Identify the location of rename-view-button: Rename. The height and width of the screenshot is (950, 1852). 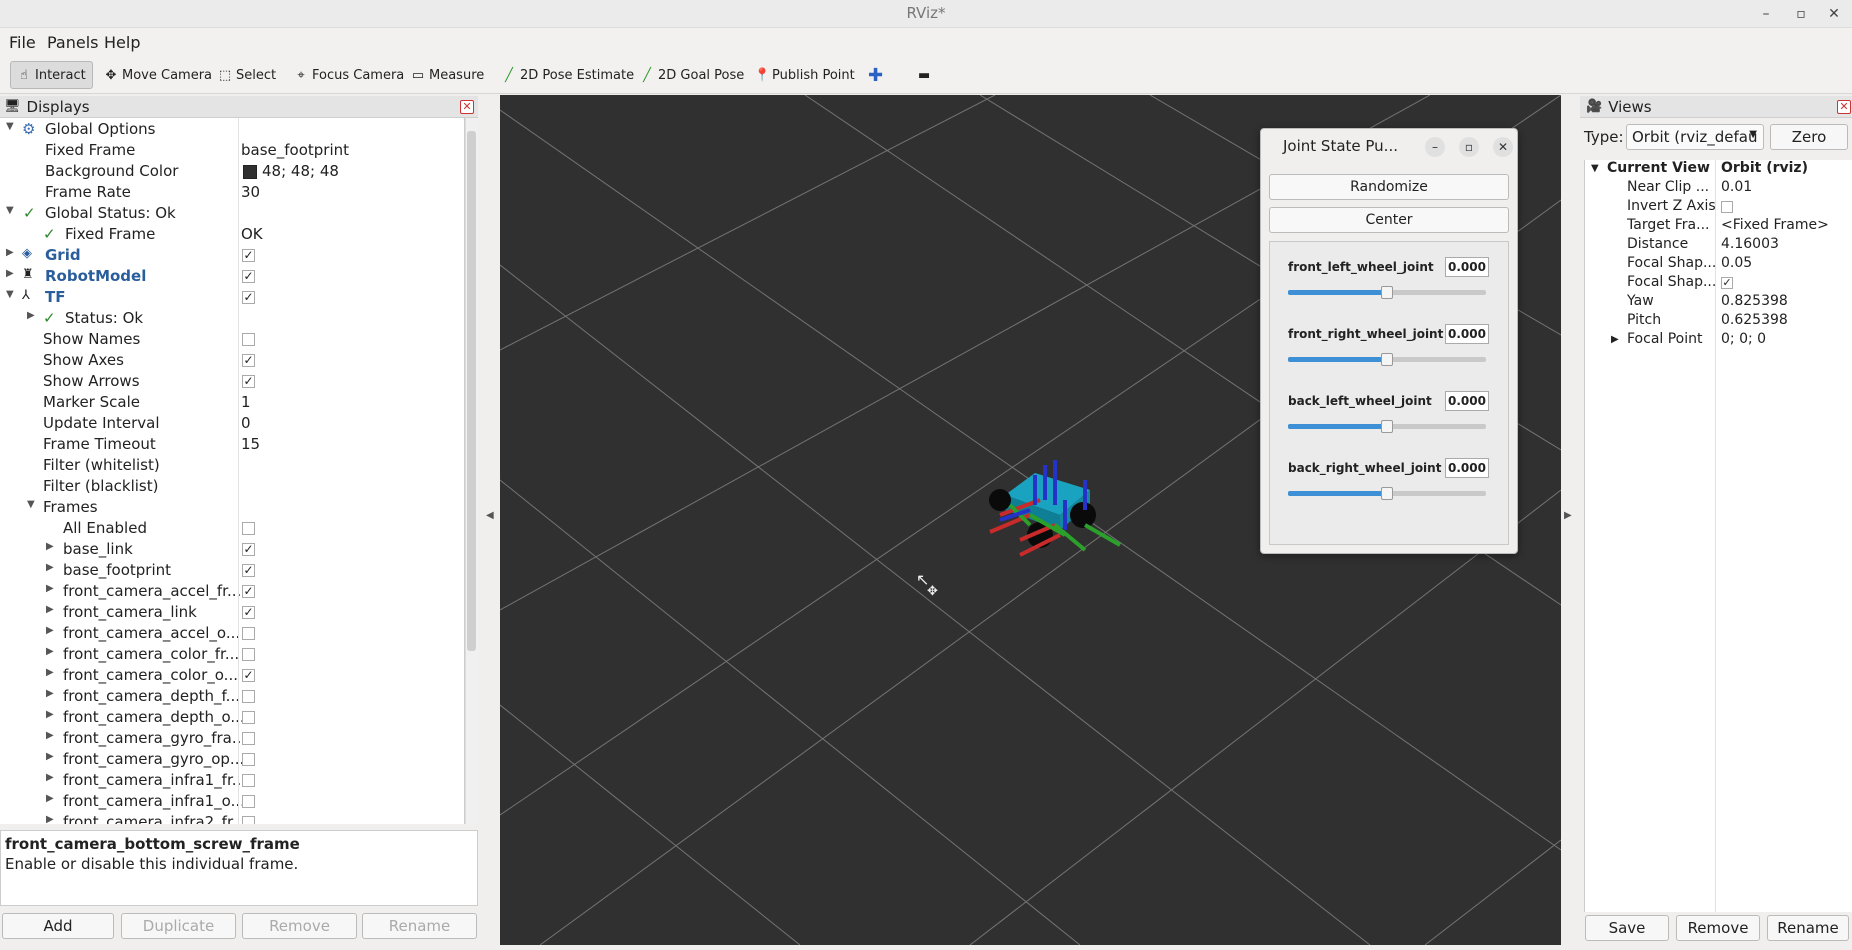
(1808, 928).